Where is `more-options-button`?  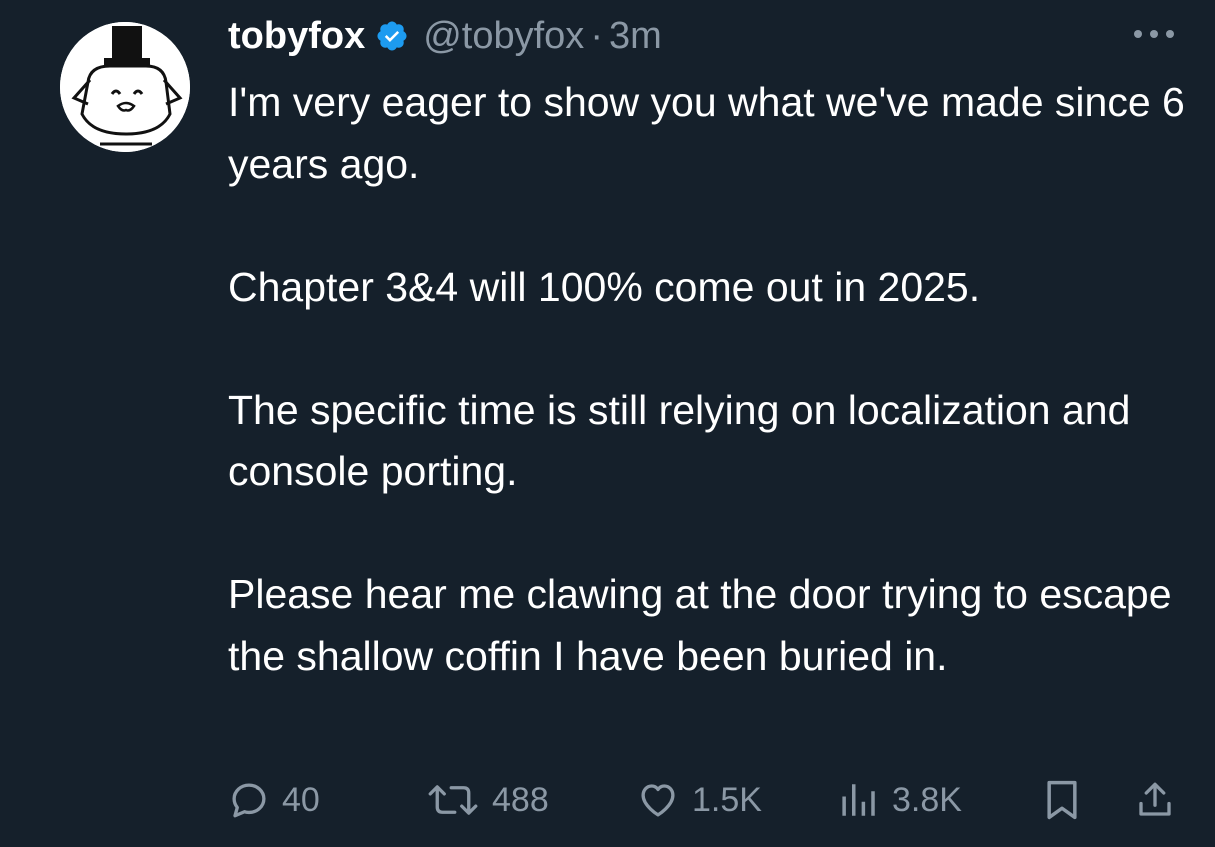 more-options-button is located at coordinates (1154, 34).